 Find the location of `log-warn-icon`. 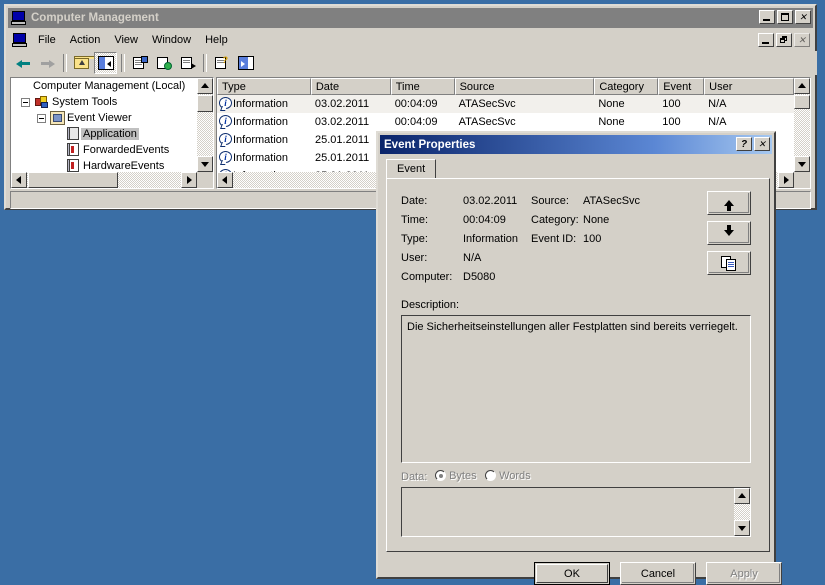

log-warn-icon is located at coordinates (74, 165).